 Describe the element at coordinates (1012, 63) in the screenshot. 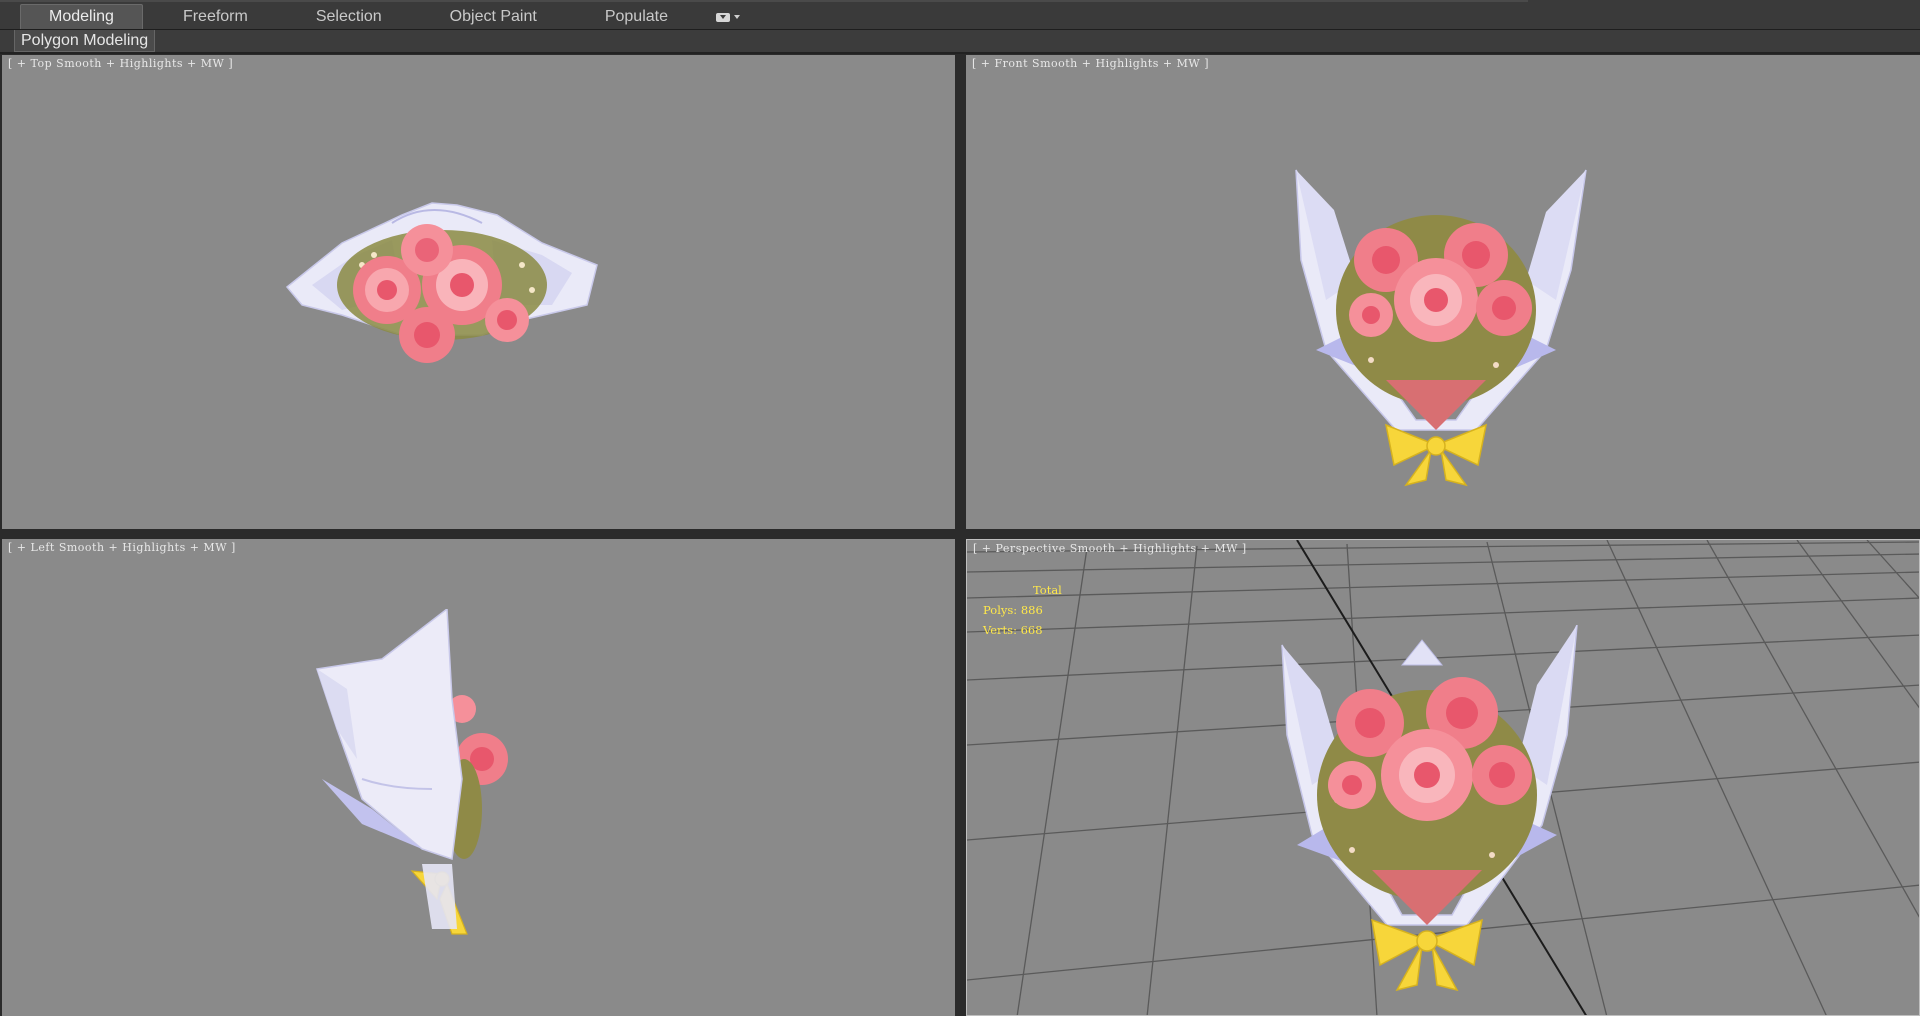

I see `viewport-name-front: Front` at that location.